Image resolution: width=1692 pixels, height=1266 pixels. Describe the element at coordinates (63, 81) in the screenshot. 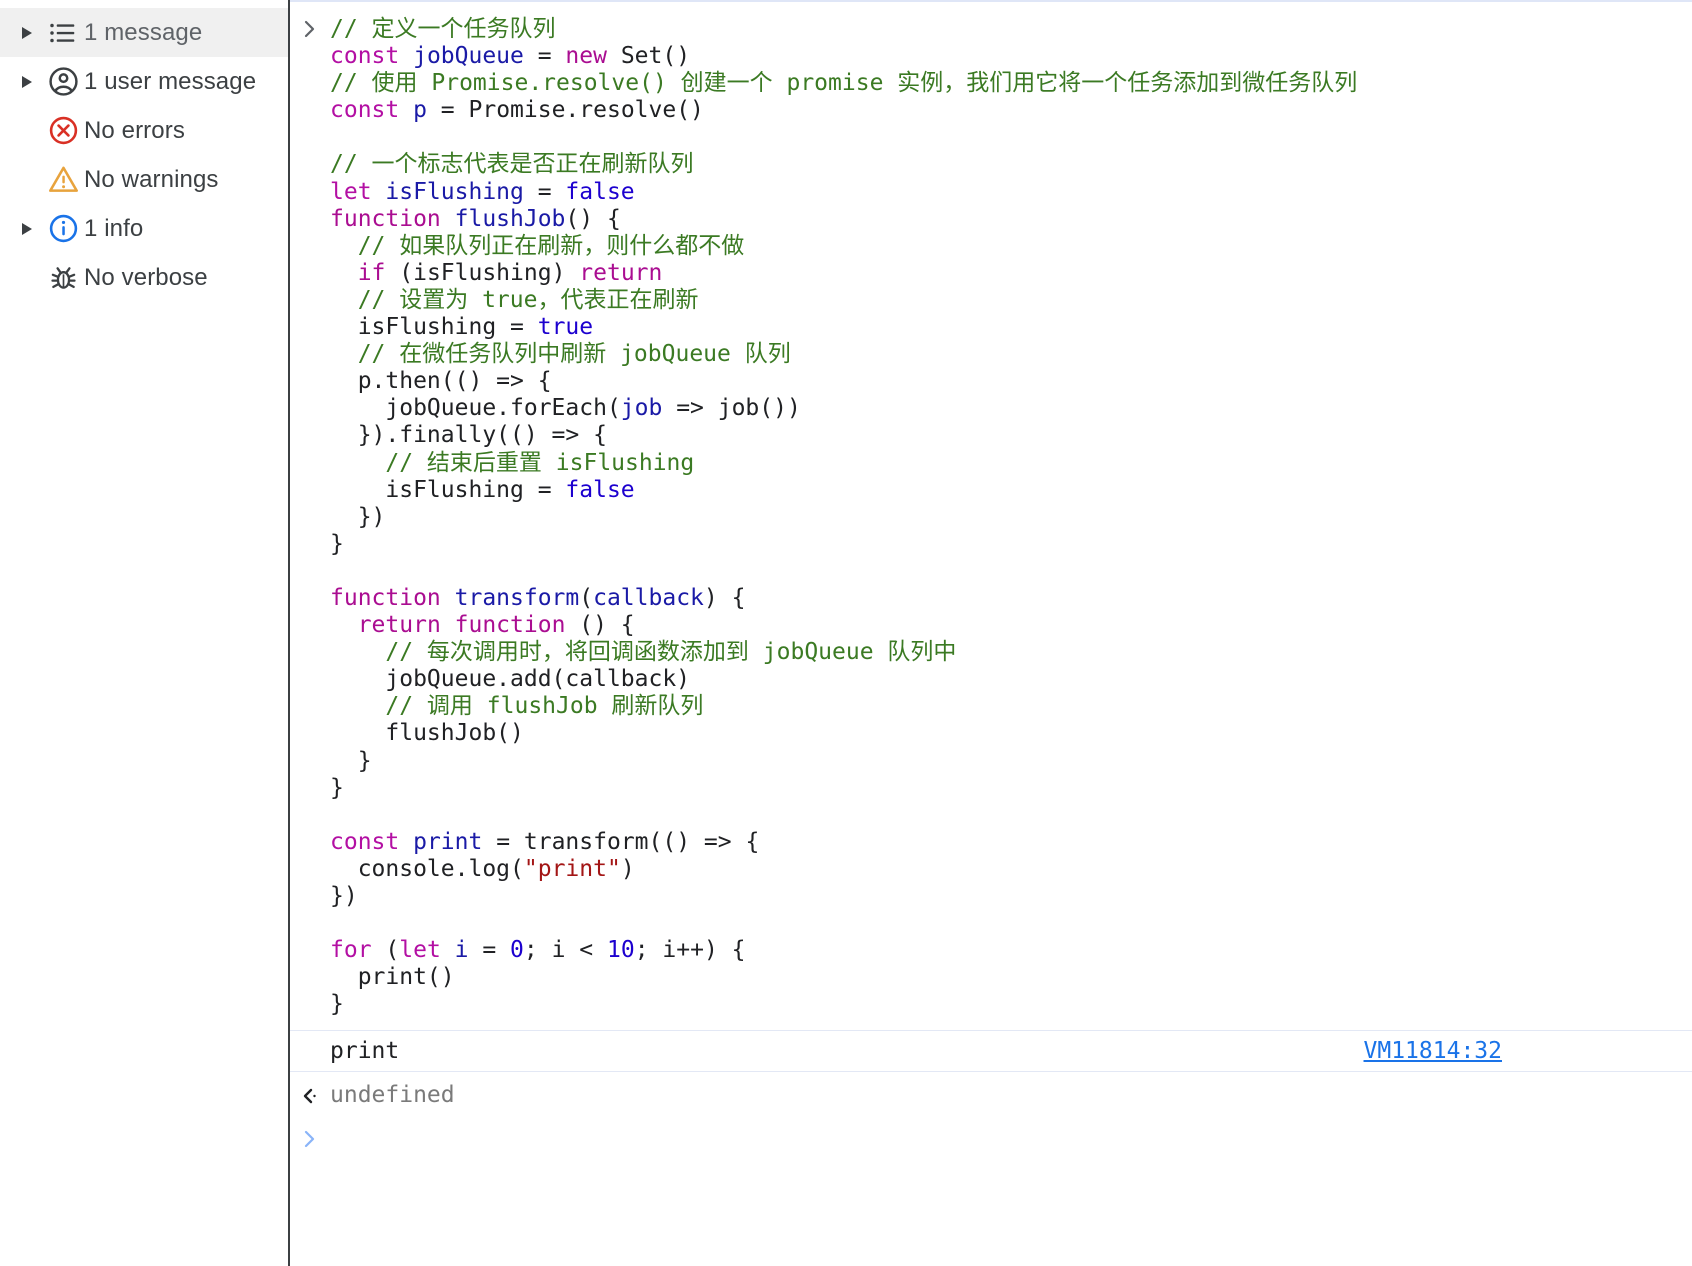

I see `user-icon` at that location.